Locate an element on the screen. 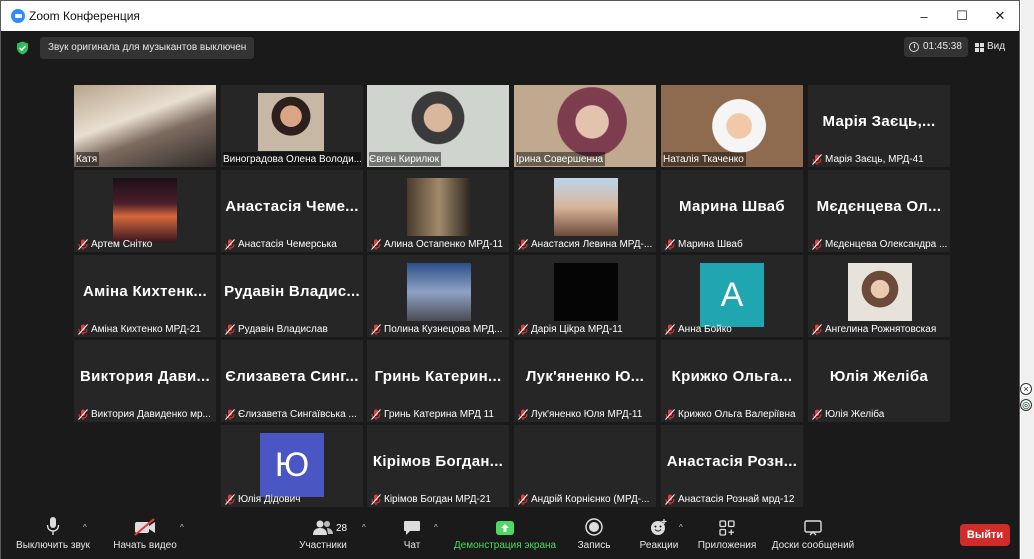 This screenshot has height=559, width=1034. video-options-caret: ^ is located at coordinates (182, 527).